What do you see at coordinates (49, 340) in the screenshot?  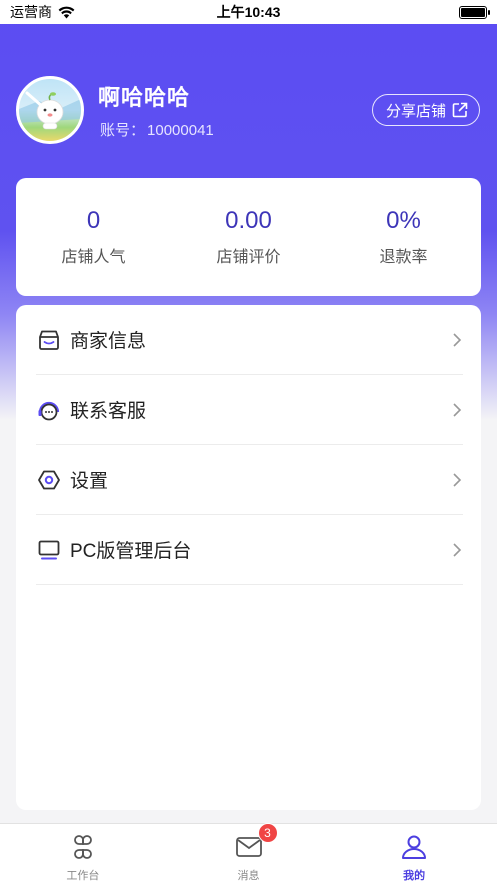 I see `store-icon` at bounding box center [49, 340].